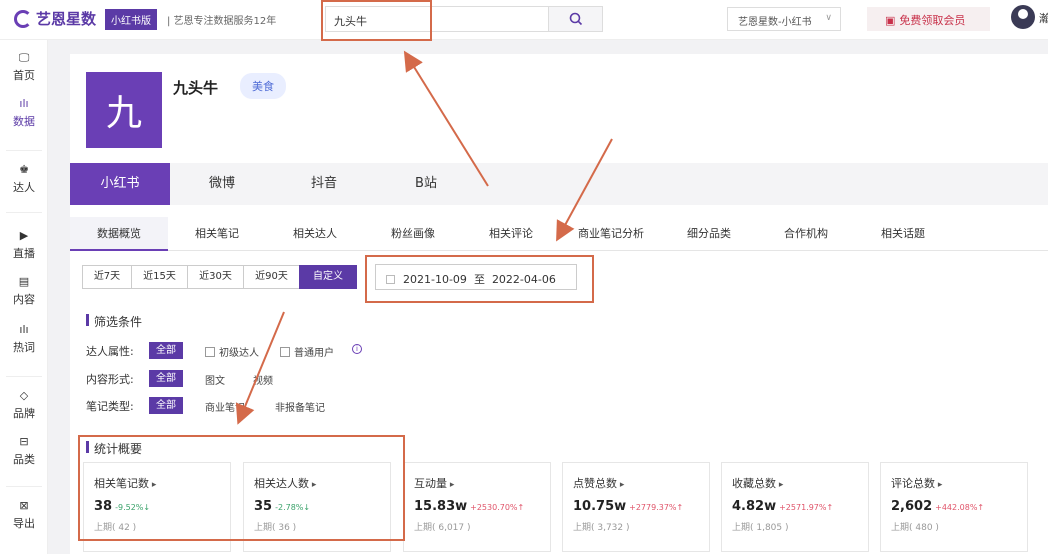 Image resolution: width=1048 pixels, height=554 pixels. What do you see at coordinates (24, 395) in the screenshot?
I see `diamond-icon: ◇` at bounding box center [24, 395].